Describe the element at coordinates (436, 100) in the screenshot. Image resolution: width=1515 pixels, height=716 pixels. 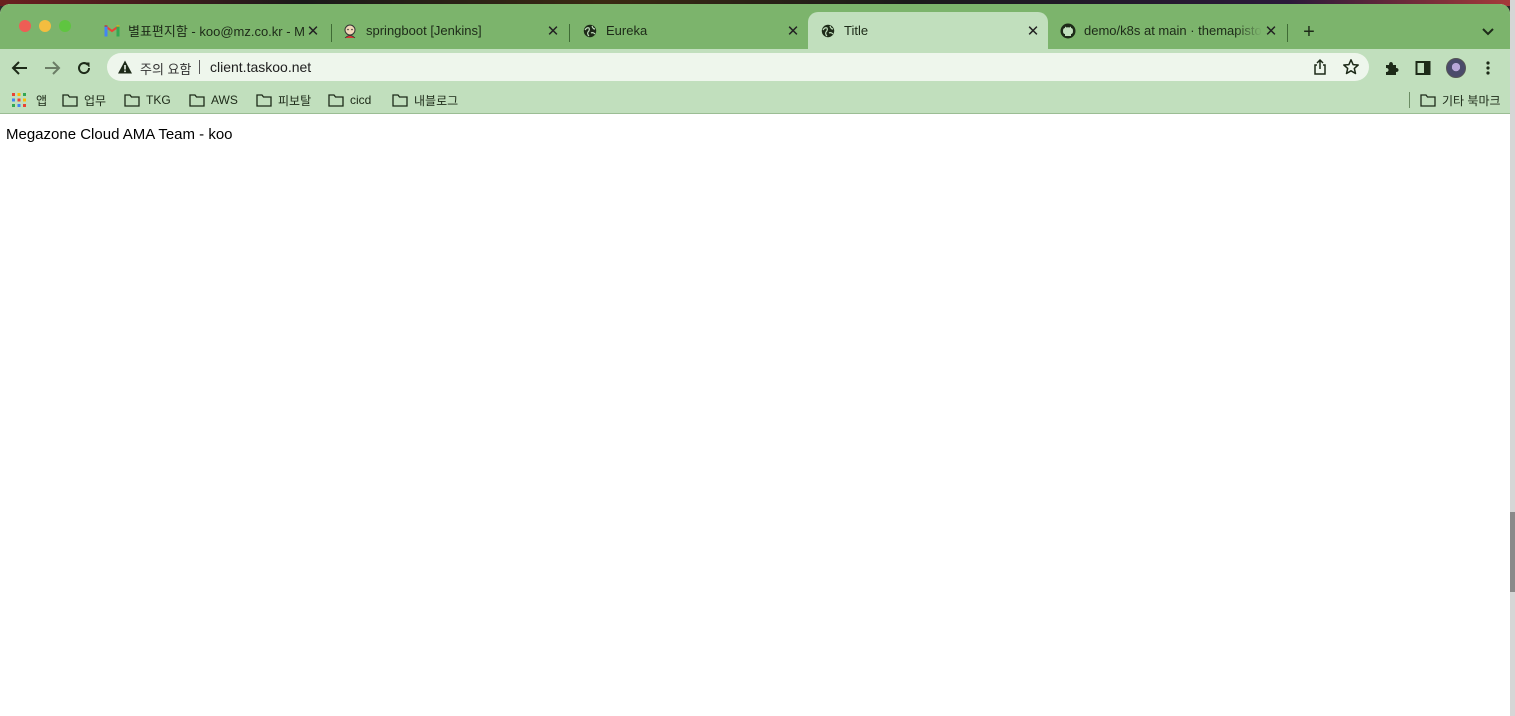
I see `bookmark-label: 내블로그` at that location.